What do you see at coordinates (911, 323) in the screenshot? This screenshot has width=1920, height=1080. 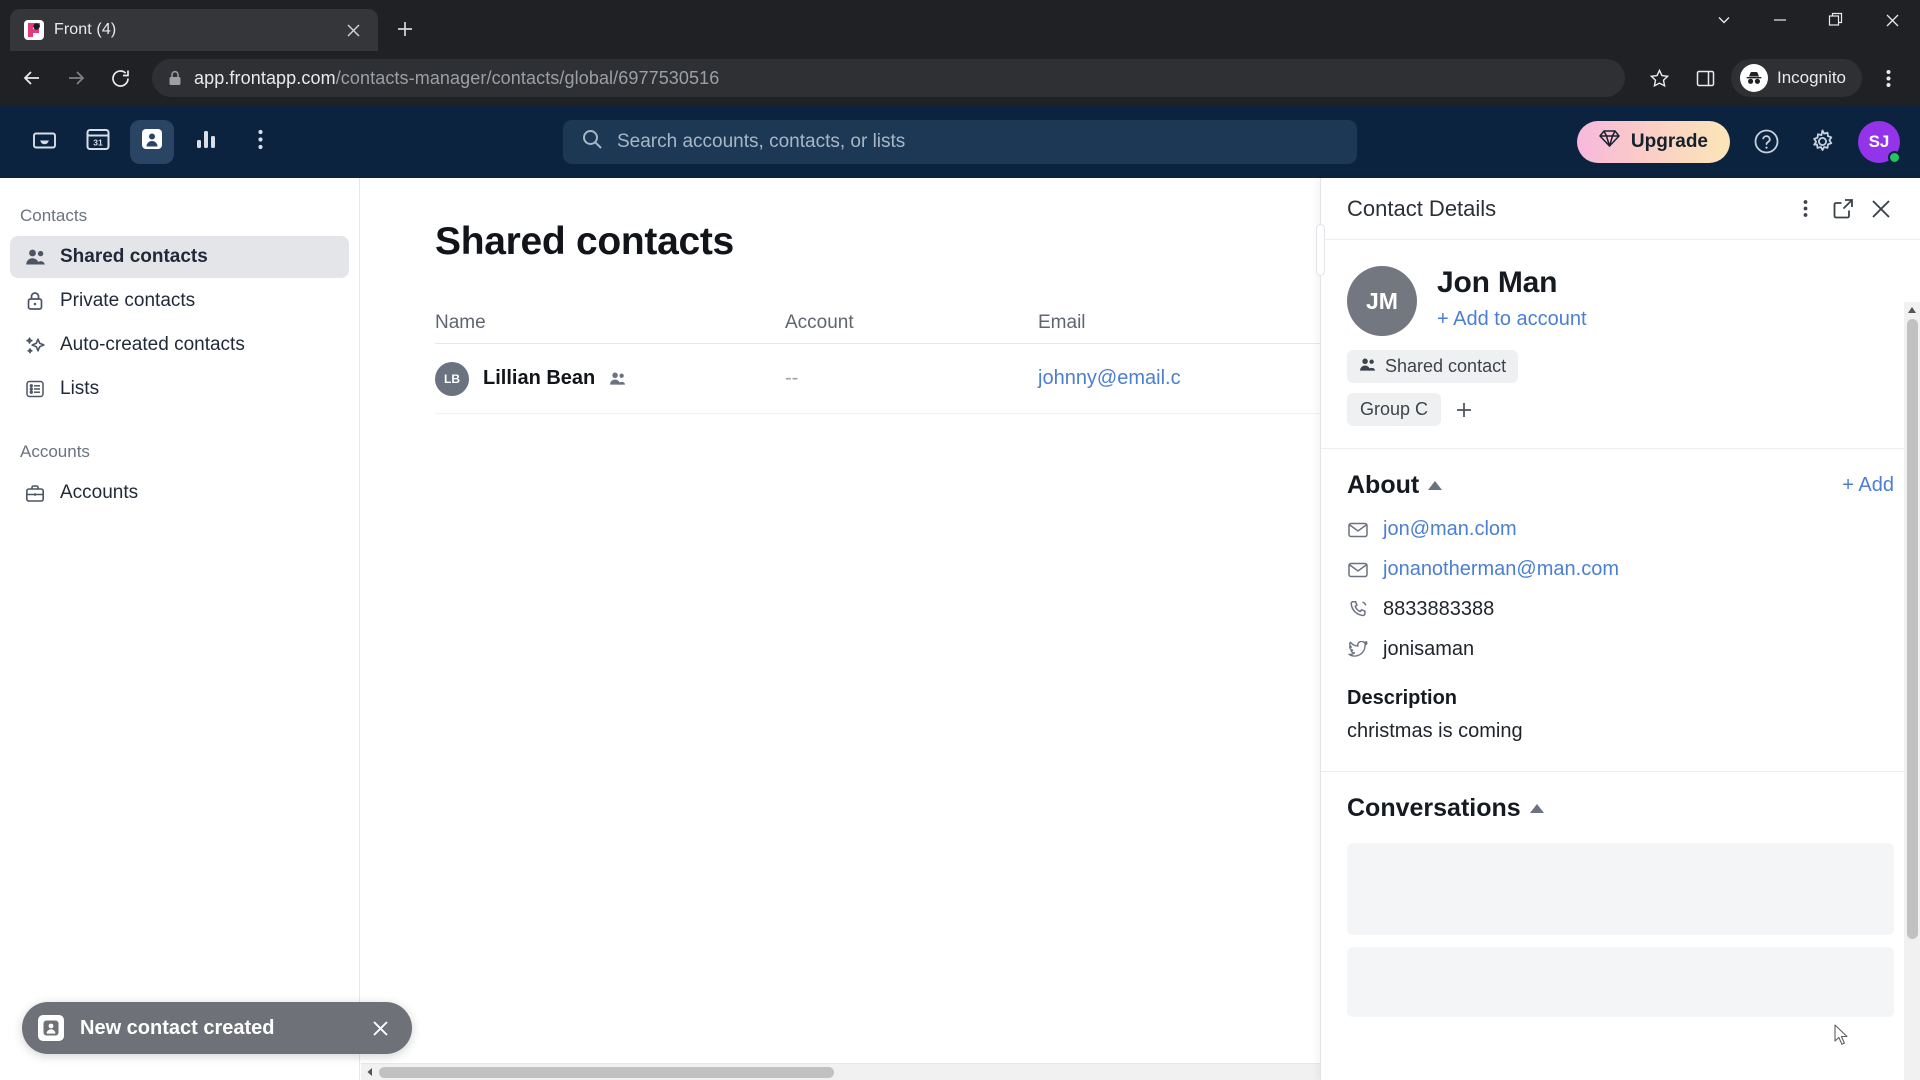 I see `column-header-account: Account` at bounding box center [911, 323].